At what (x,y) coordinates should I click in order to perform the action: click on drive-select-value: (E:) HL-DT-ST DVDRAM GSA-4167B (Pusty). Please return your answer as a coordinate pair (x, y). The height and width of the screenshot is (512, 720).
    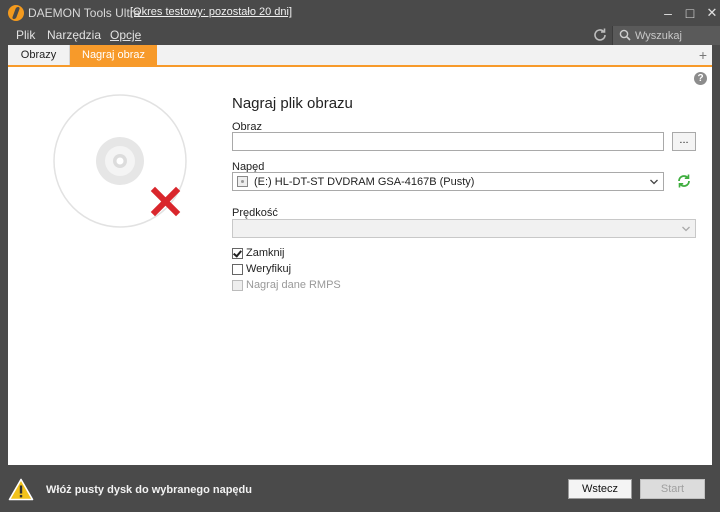
    Looking at the image, I should click on (364, 182).